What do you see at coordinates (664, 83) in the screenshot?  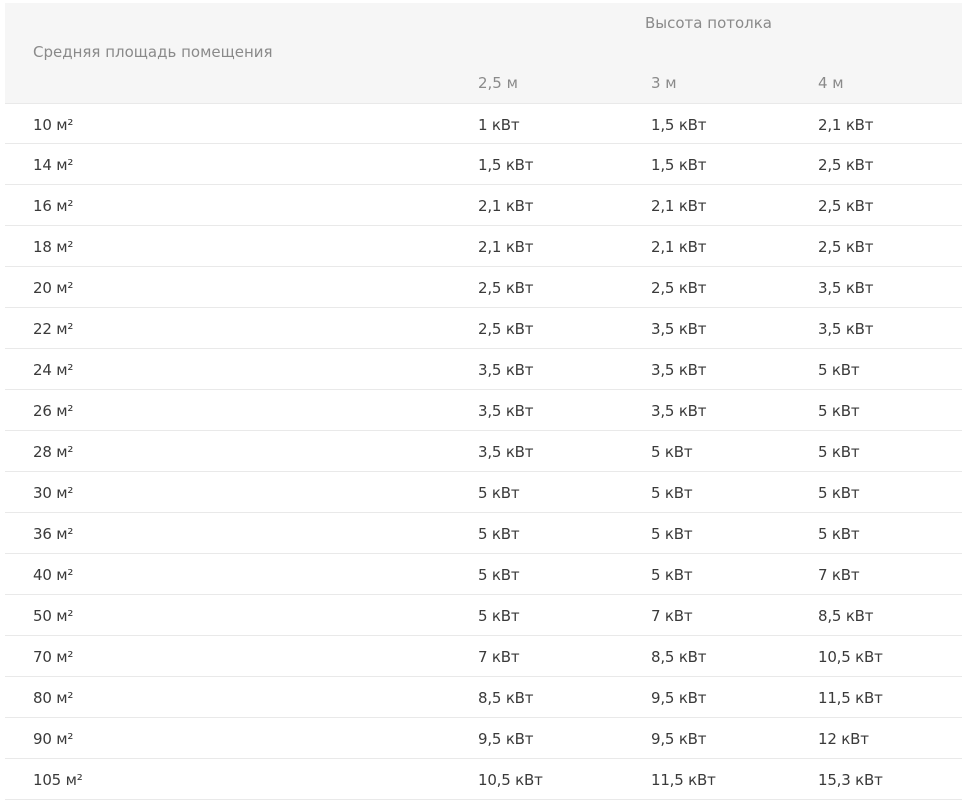 I see `height-column-header: 3 м` at bounding box center [664, 83].